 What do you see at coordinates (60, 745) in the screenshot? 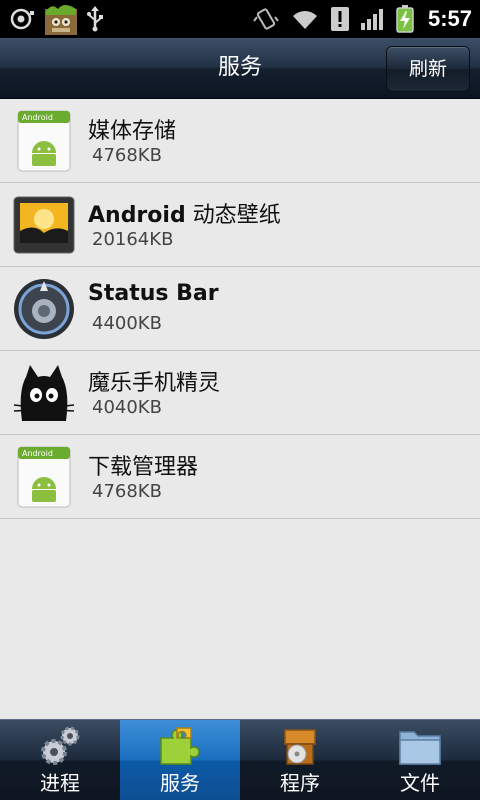
I see `gears-icon` at bounding box center [60, 745].